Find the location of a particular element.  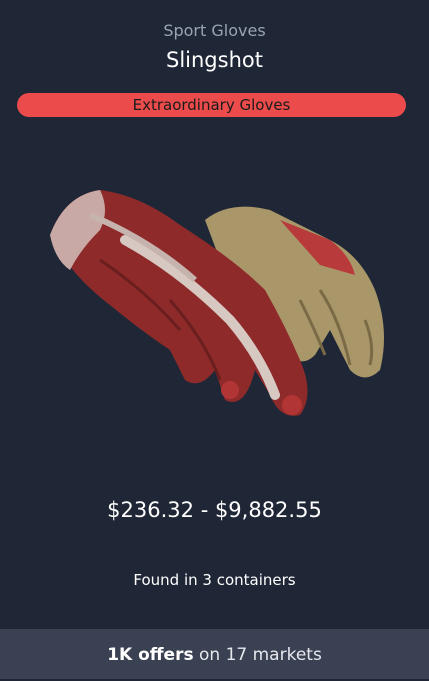

rarity-badge: Extraordinary Gloves is located at coordinates (211, 105).